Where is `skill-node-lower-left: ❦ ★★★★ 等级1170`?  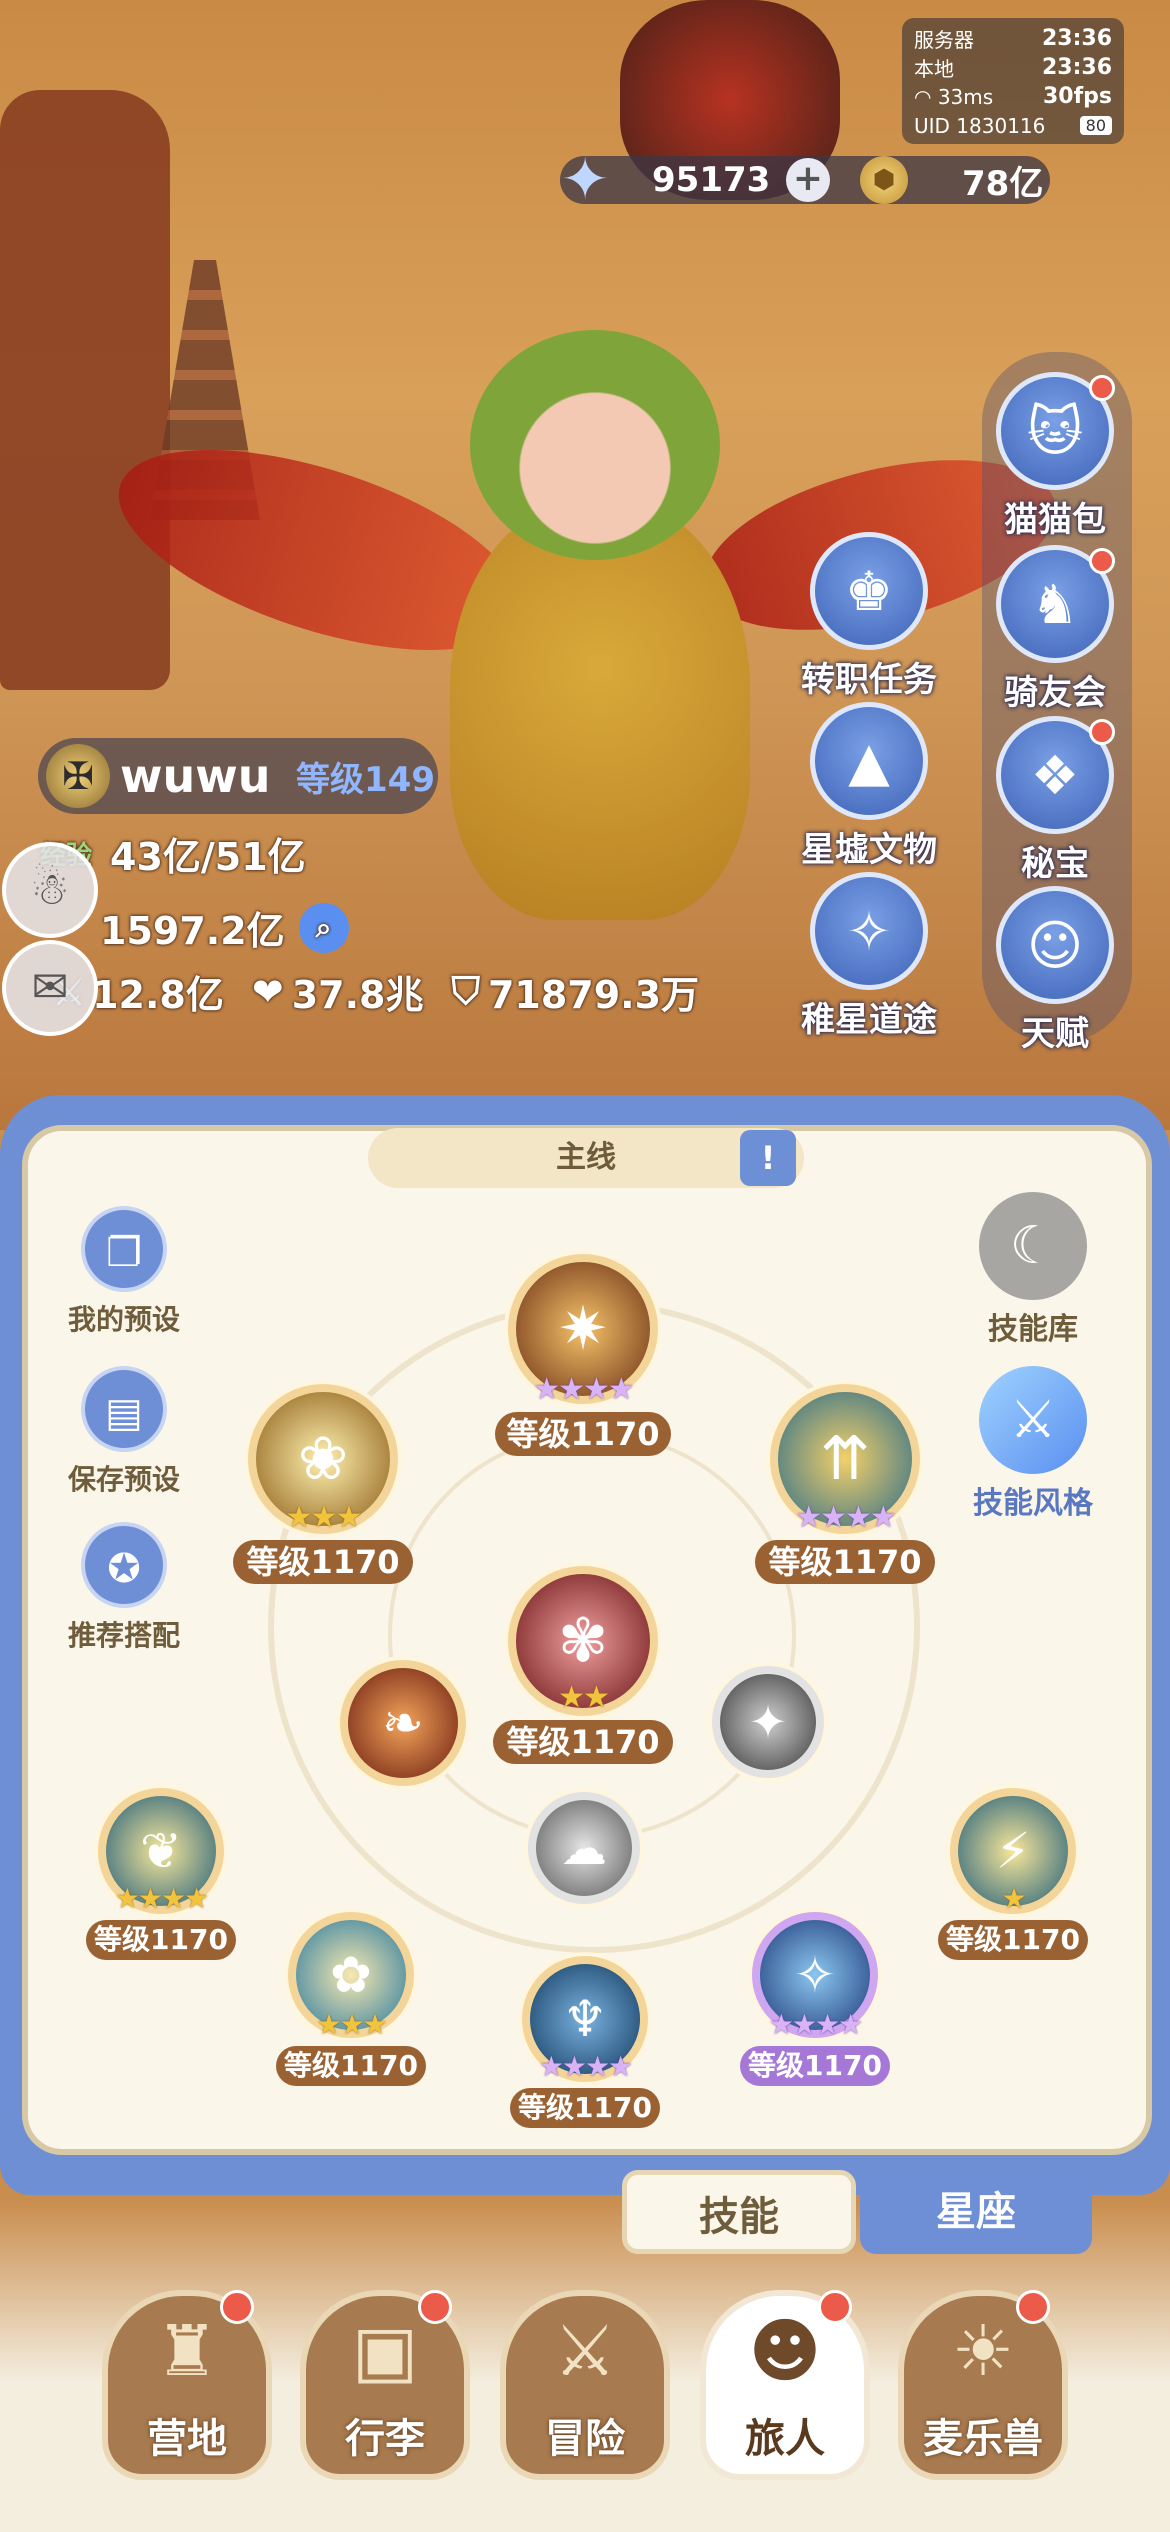
skill-node-lower-left: ❦ ★★★★ 等级1170 is located at coordinates (161, 1874).